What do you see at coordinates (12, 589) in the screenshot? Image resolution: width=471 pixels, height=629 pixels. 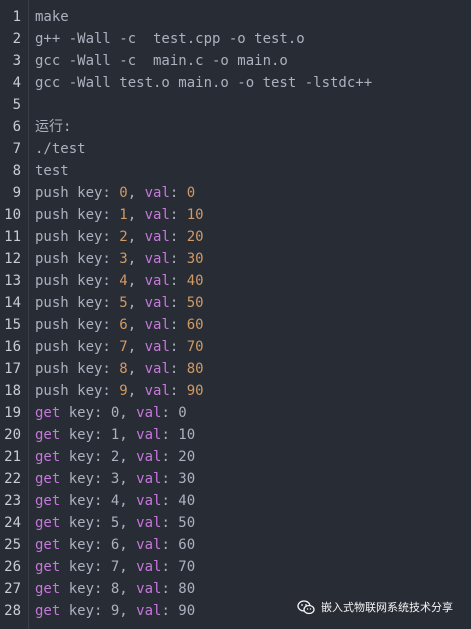 I see `line-number: 27` at bounding box center [12, 589].